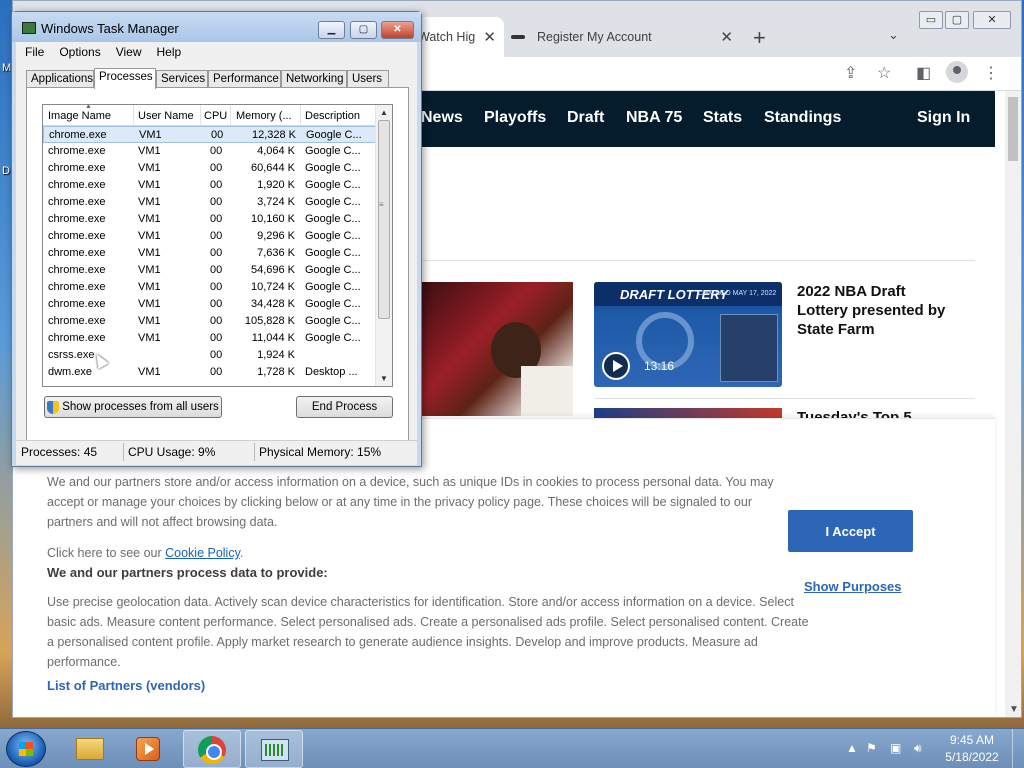  Describe the element at coordinates (90, 116) in the screenshot. I see `col-image-name: Image Name` at that location.